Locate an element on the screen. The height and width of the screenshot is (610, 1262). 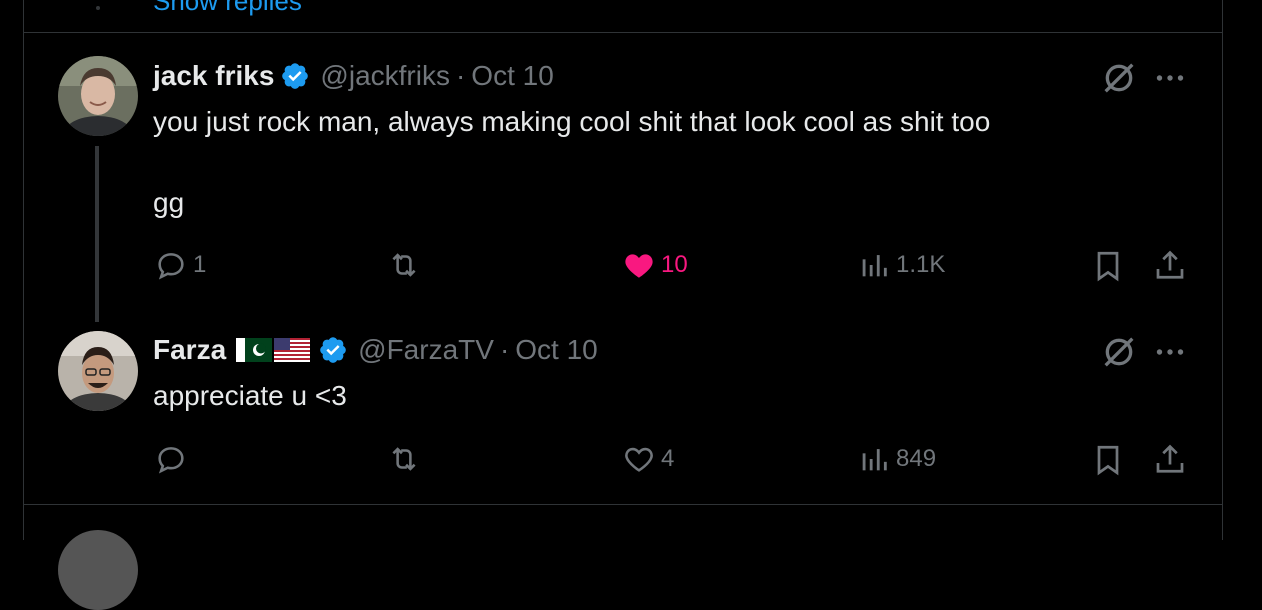
author-name: Farza is located at coordinates (189, 350).